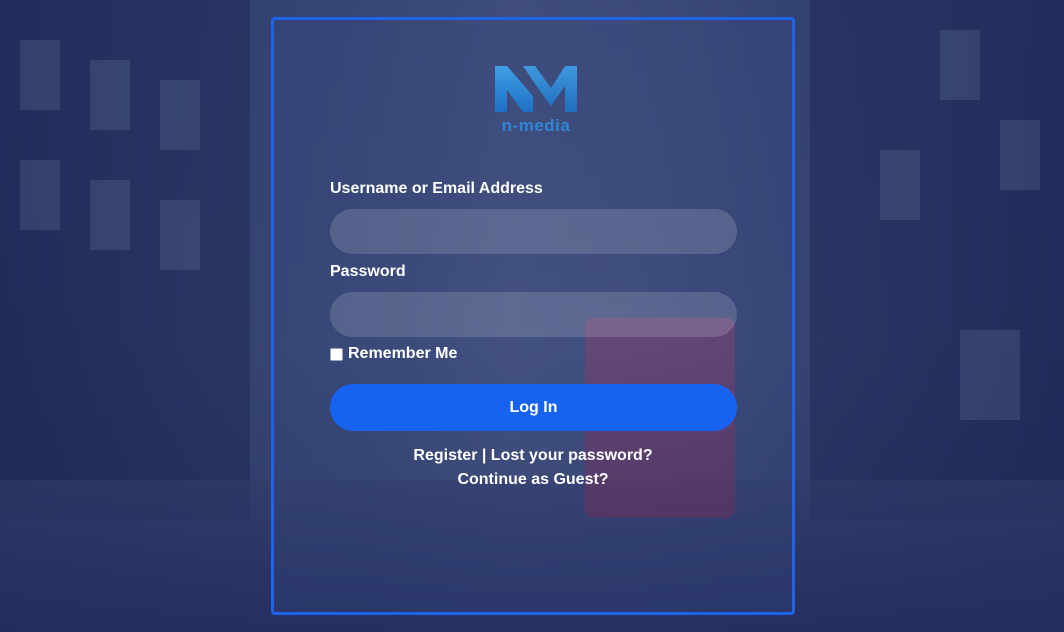  Describe the element at coordinates (402, 354) in the screenshot. I see `remember-me-label: Remember Me` at that location.